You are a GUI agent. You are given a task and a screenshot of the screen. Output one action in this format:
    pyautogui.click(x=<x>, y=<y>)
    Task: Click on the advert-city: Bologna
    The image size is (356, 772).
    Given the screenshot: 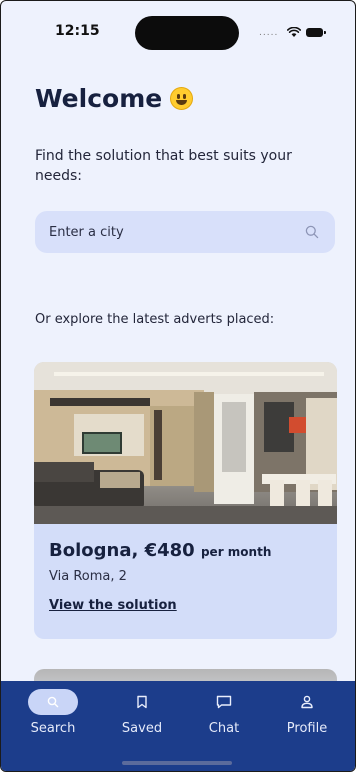 What is the action you would take?
    pyautogui.click(x=90, y=550)
    